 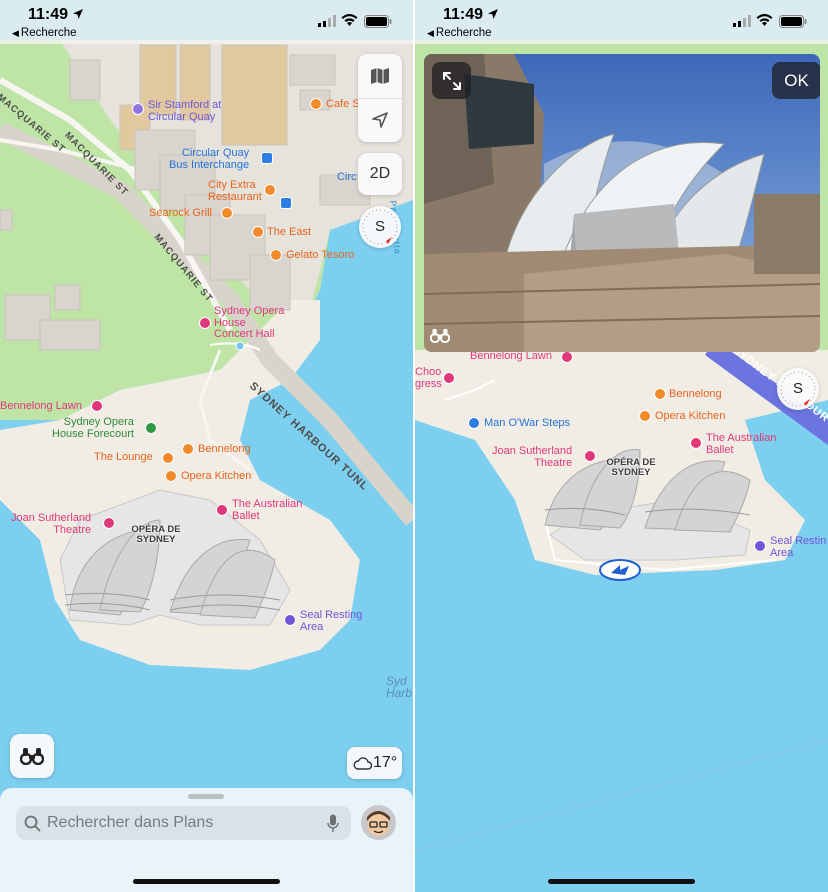 What do you see at coordinates (399, 687) in the screenshot?
I see `water-label-sydney-harbour: Syd Harb` at bounding box center [399, 687].